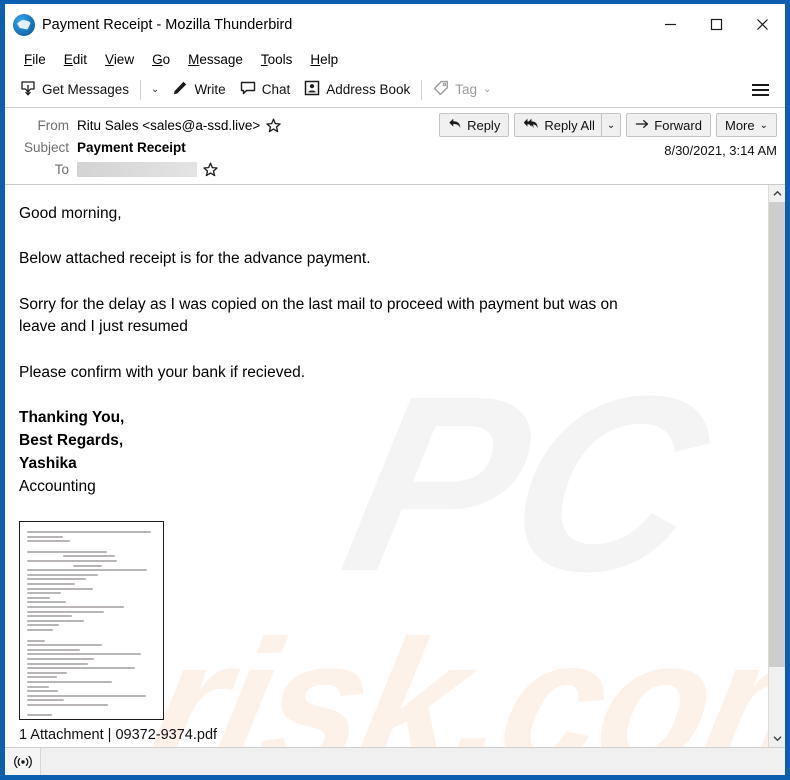 The width and height of the screenshot is (790, 780). I want to click on watermark-bottom: risk.com, so click(450, 675).